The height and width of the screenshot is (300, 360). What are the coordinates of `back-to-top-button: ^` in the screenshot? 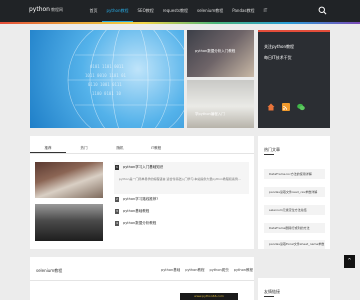 It's located at (349, 261).